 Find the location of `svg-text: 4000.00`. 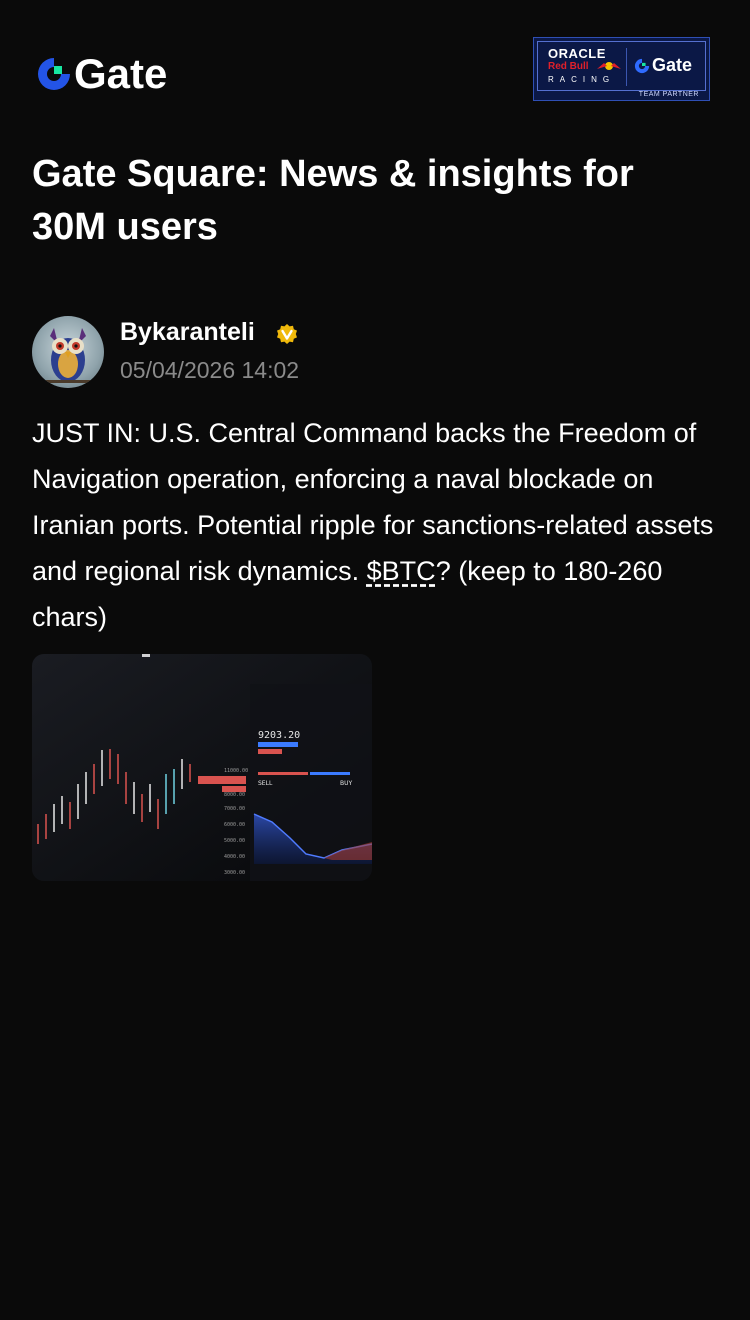

svg-text: 4000.00 is located at coordinates (234, 857).